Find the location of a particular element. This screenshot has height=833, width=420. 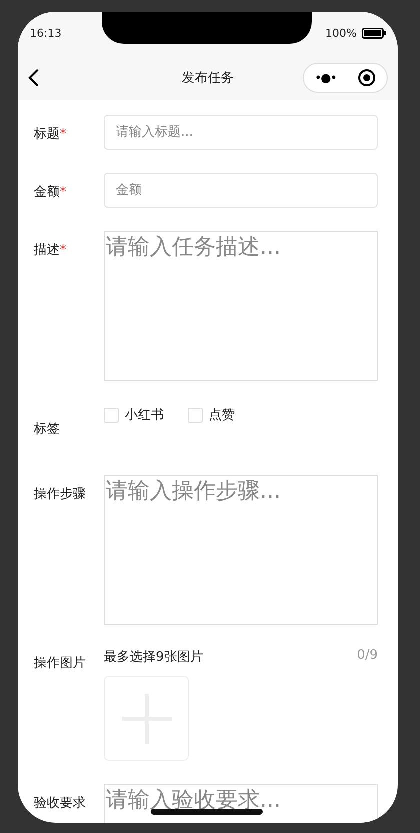

field-label: 描述 is located at coordinates (47, 250).